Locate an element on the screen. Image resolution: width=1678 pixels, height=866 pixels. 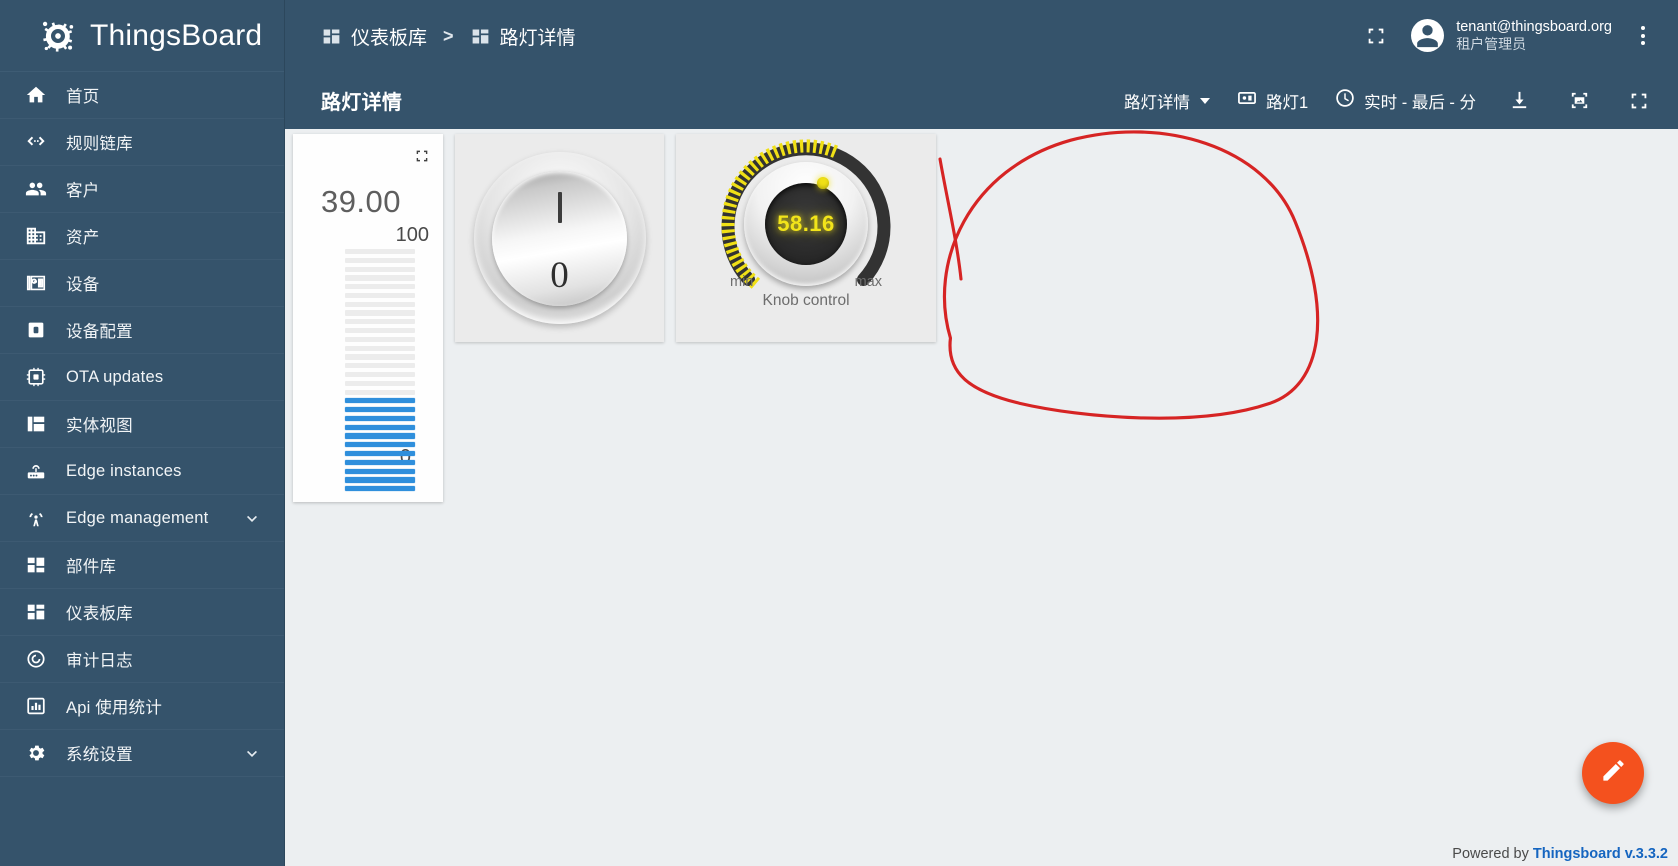
device-profile-icon is located at coordinates (36, 330).